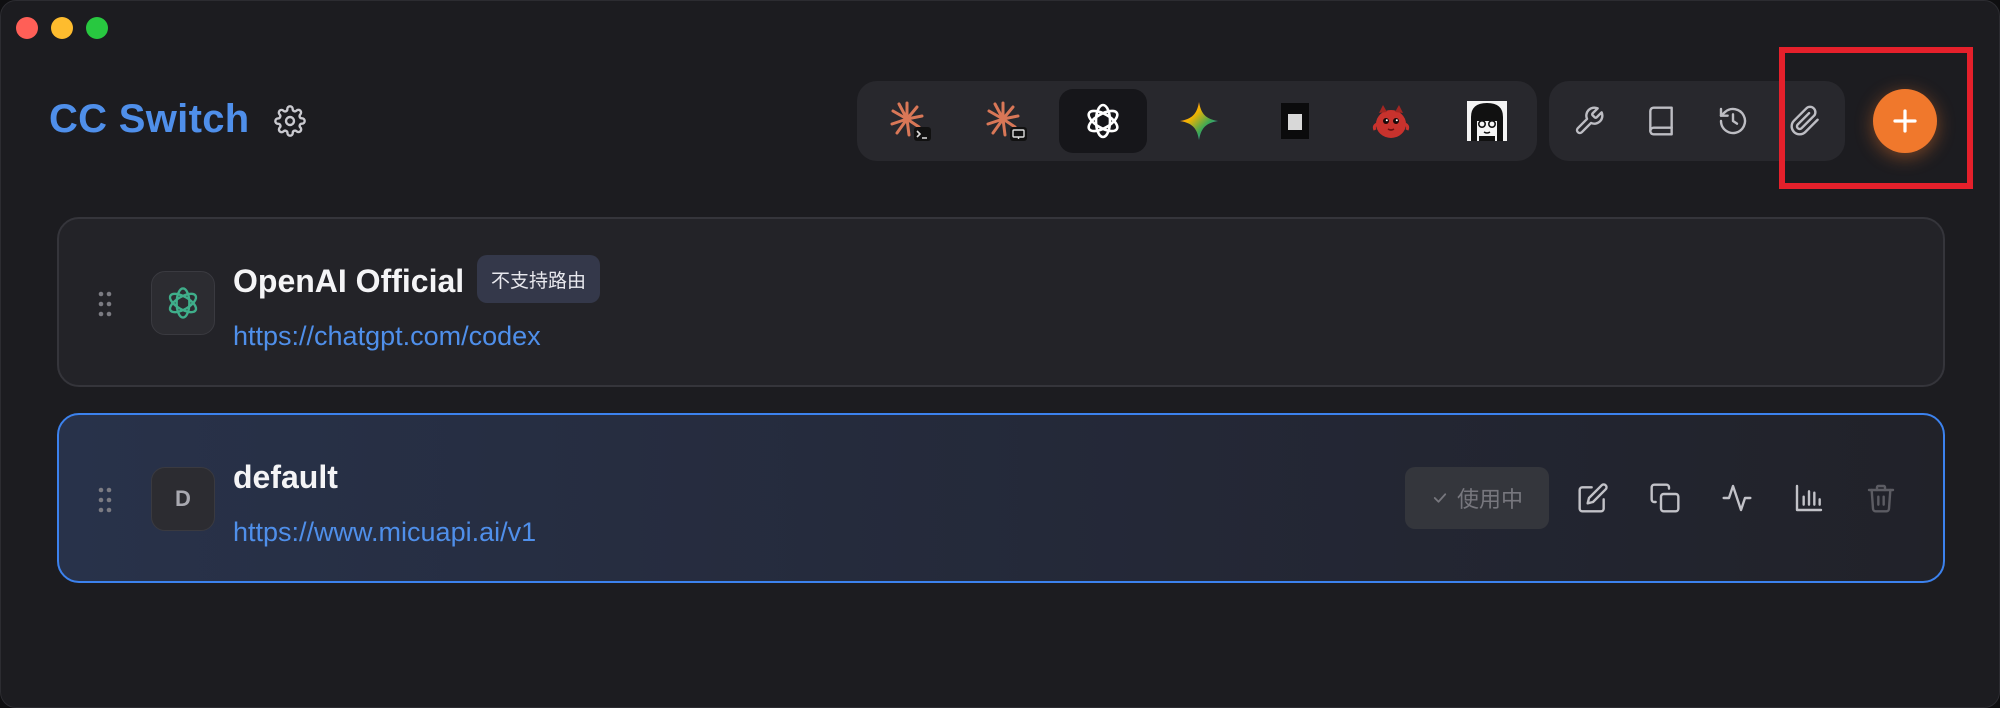  Describe the element at coordinates (1881, 498) in the screenshot. I see `trash-icon` at that location.